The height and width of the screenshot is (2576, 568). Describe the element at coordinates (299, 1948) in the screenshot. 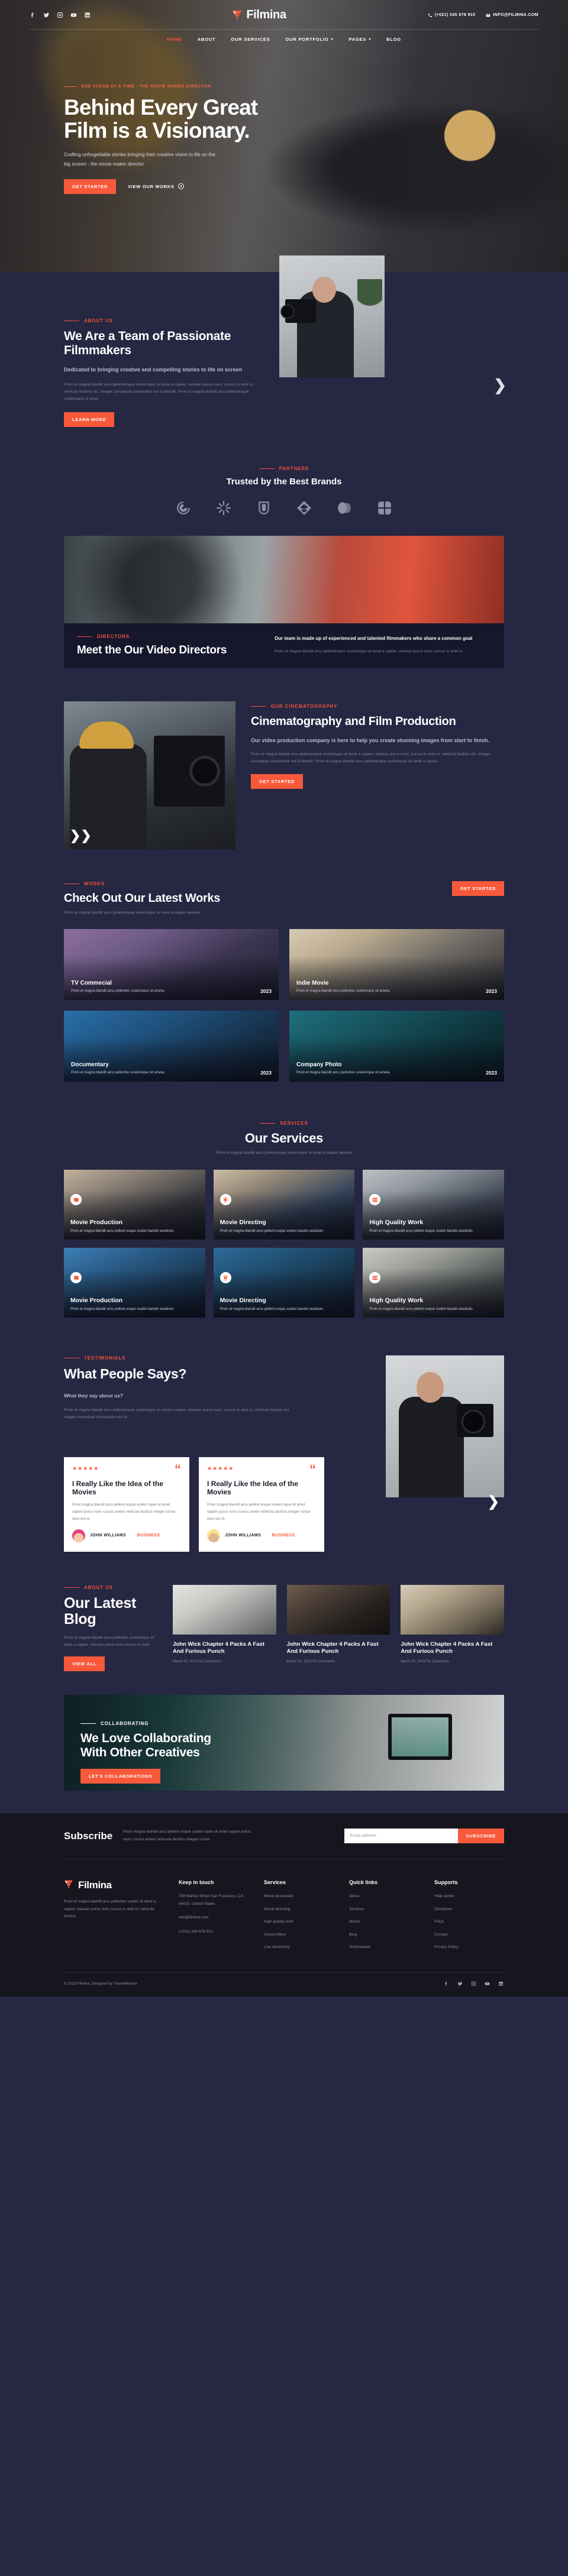

I see `footer-link: Live streaming` at that location.